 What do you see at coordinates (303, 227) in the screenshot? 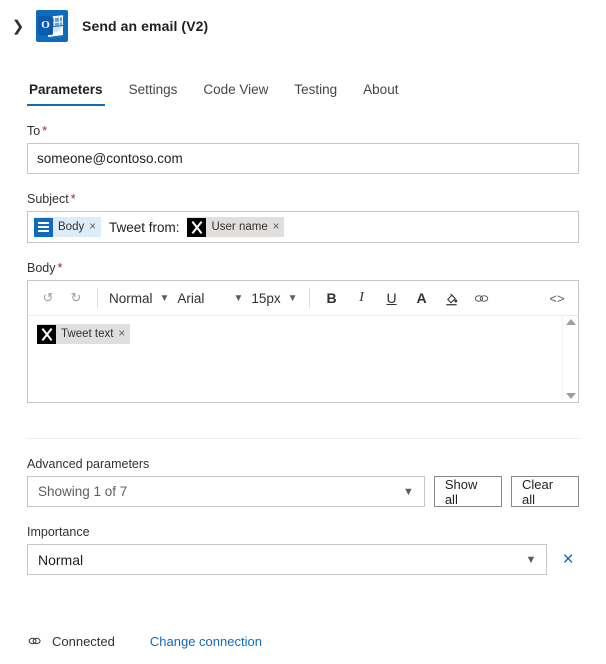
I see `subject-input: Body × Tweet from: User name ×` at bounding box center [303, 227].